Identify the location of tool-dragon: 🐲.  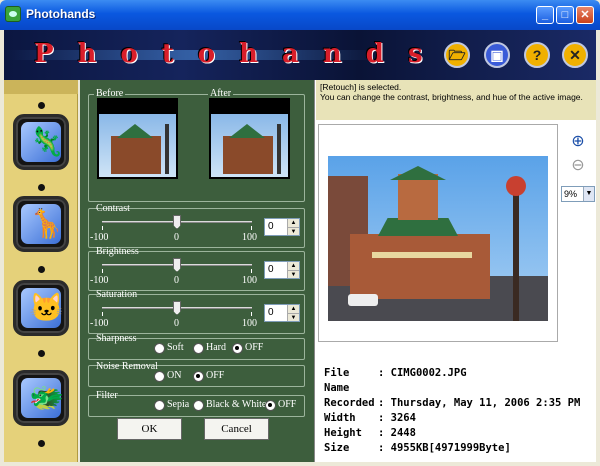
(41, 398).